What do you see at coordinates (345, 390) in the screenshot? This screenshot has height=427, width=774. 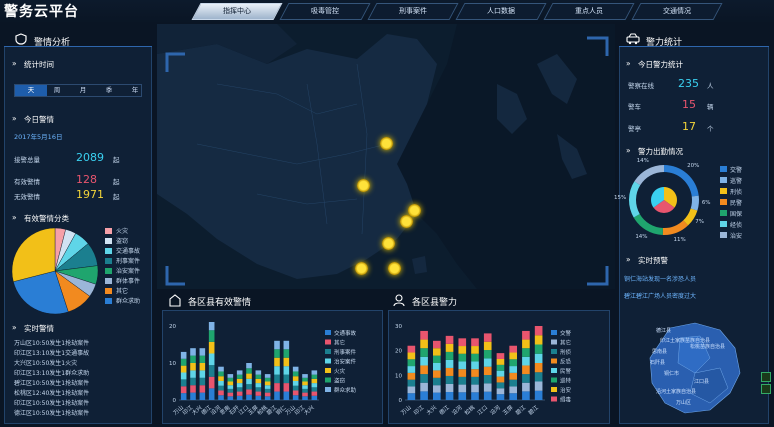 I see `legend-label: 群众求助` at bounding box center [345, 390].